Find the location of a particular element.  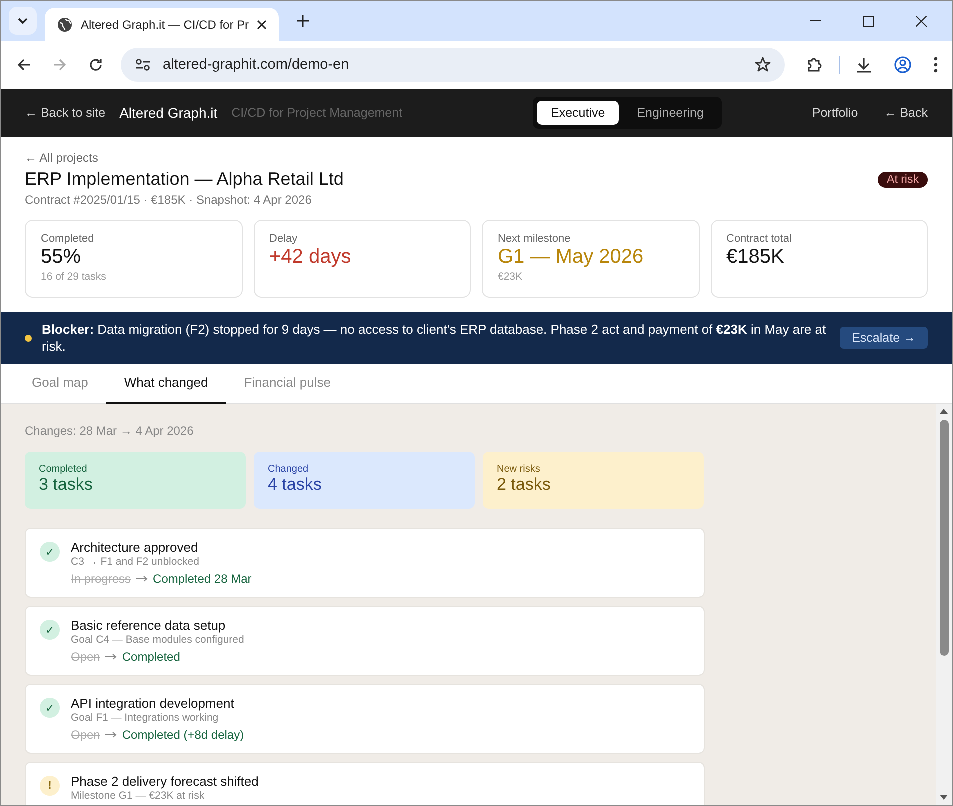

brand-name: Altered Graph.it is located at coordinates (169, 113).